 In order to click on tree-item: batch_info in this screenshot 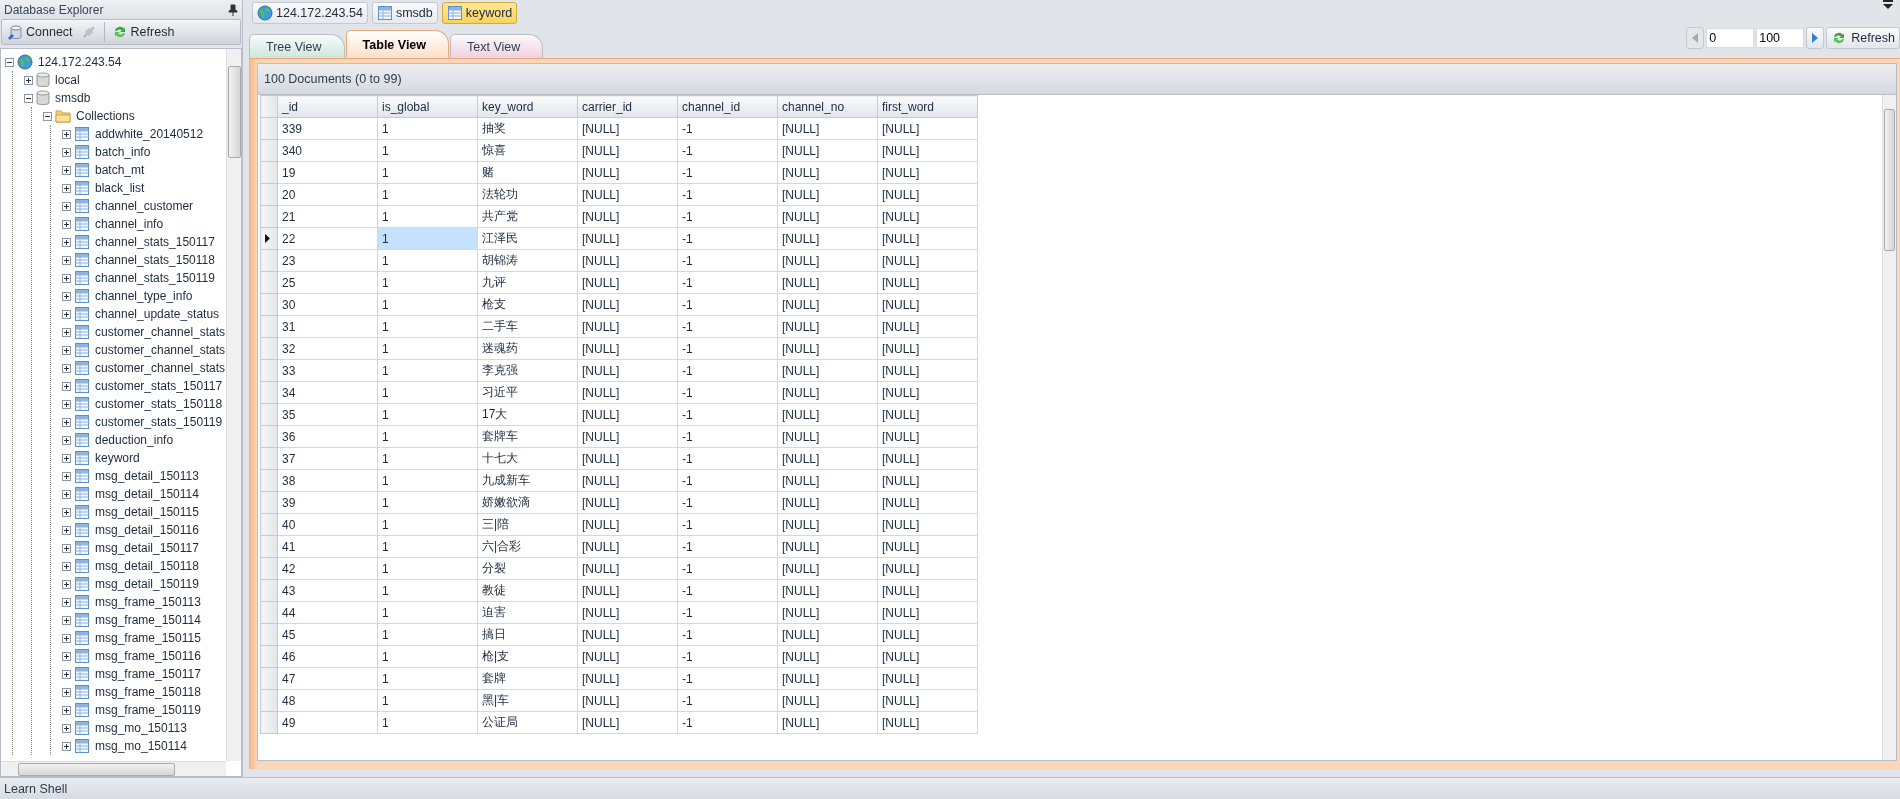, I will do `click(121, 152)`.